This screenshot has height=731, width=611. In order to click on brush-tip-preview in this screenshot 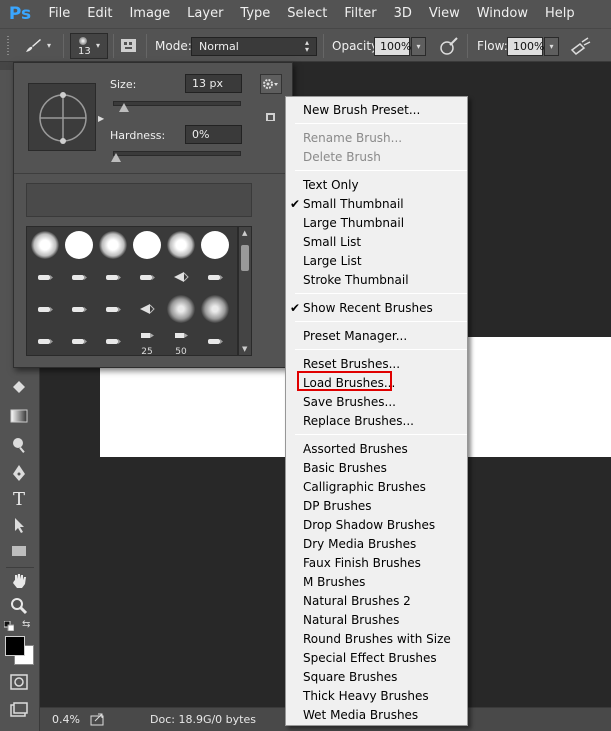, I will do `click(62, 117)`.